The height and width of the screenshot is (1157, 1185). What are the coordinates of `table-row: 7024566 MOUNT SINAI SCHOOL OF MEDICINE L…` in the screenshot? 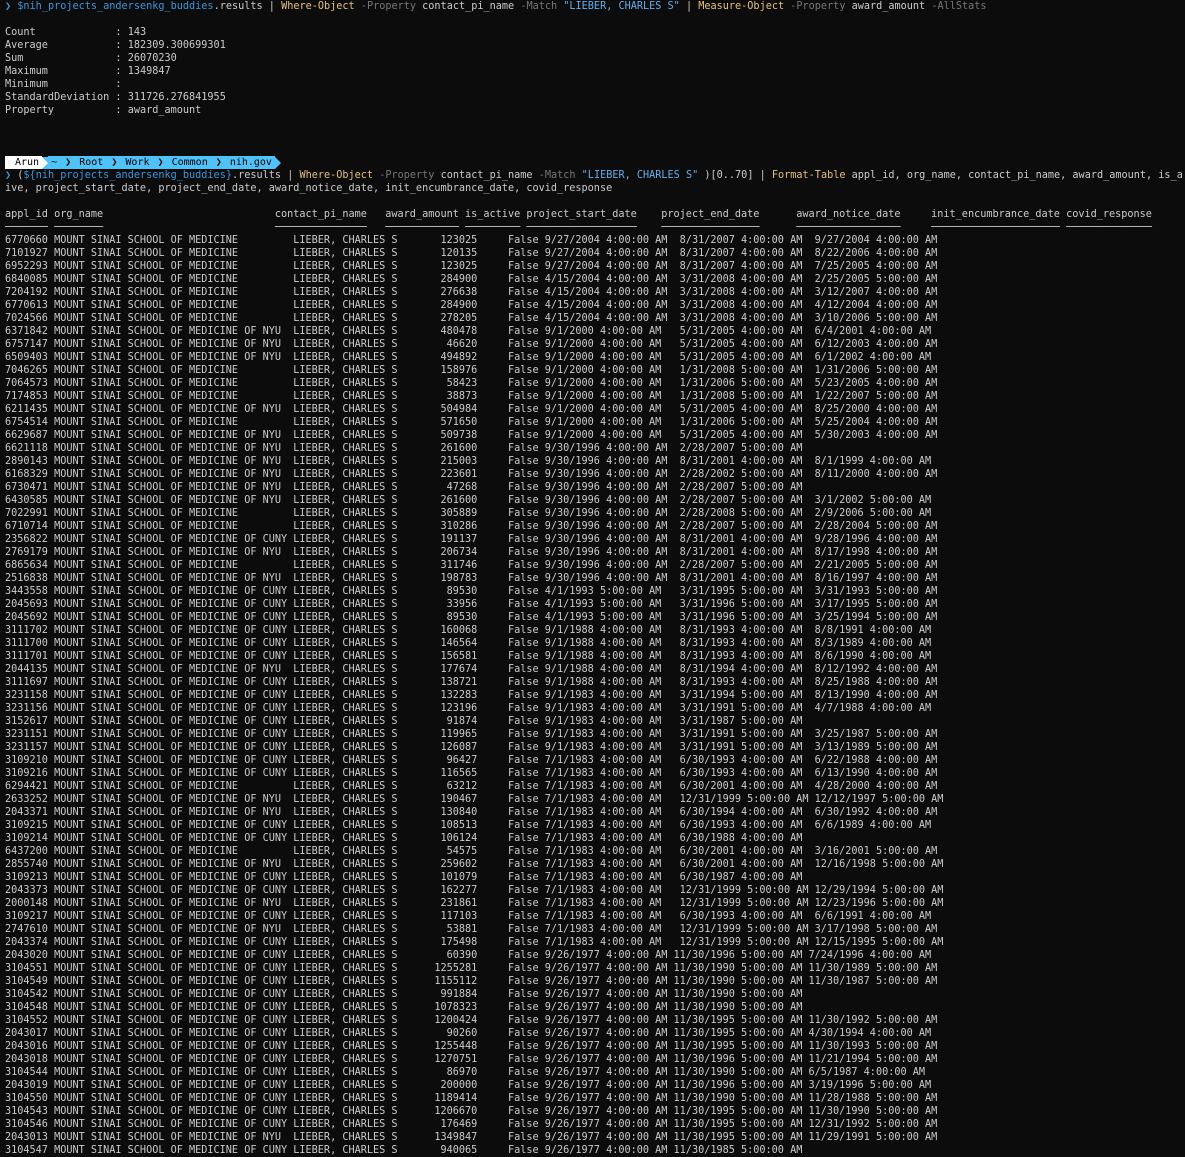 It's located at (471, 318).